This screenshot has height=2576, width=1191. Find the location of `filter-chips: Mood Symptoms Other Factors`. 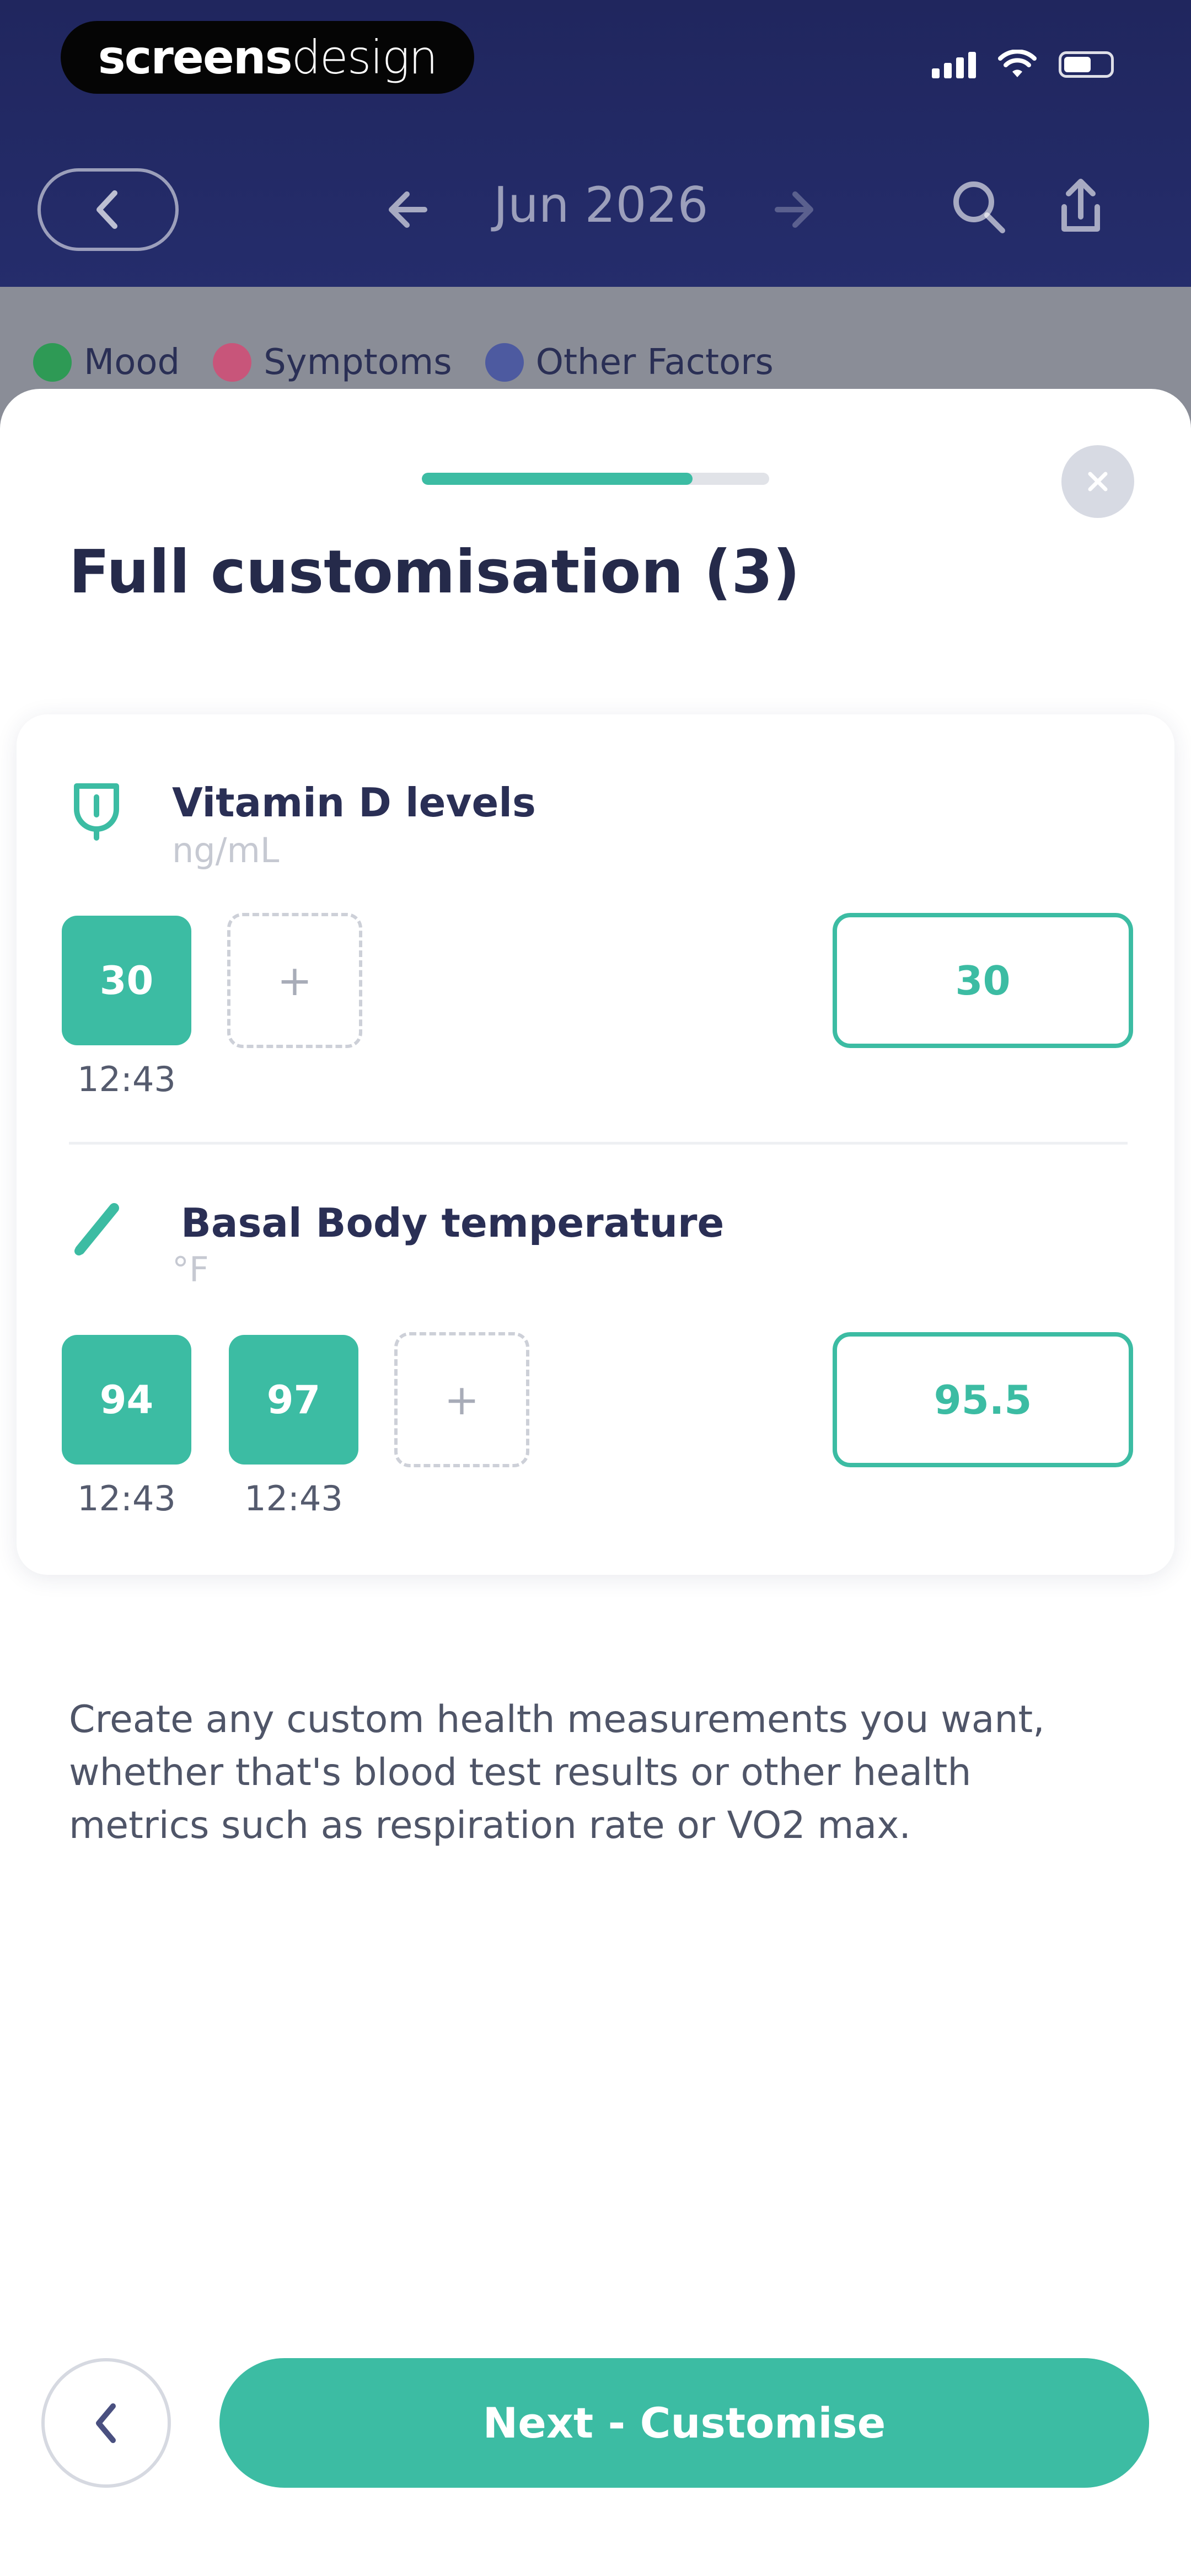

filter-chips: Mood Symptoms Other Factors is located at coordinates (404, 362).